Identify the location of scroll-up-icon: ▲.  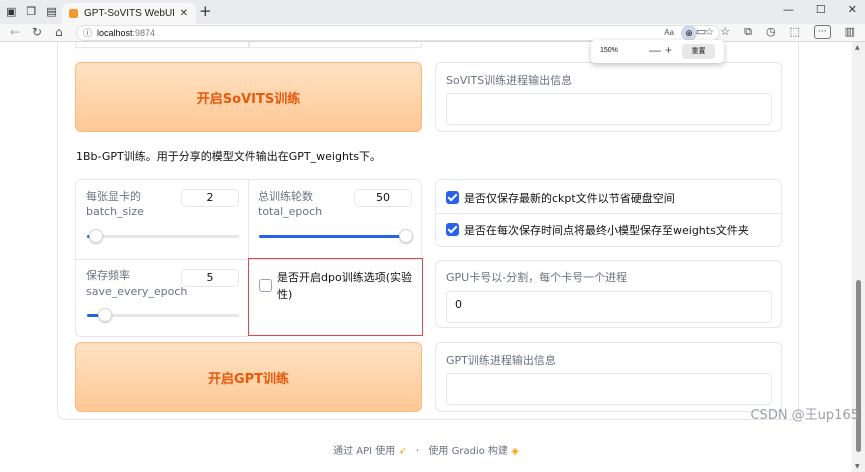
(857, 47).